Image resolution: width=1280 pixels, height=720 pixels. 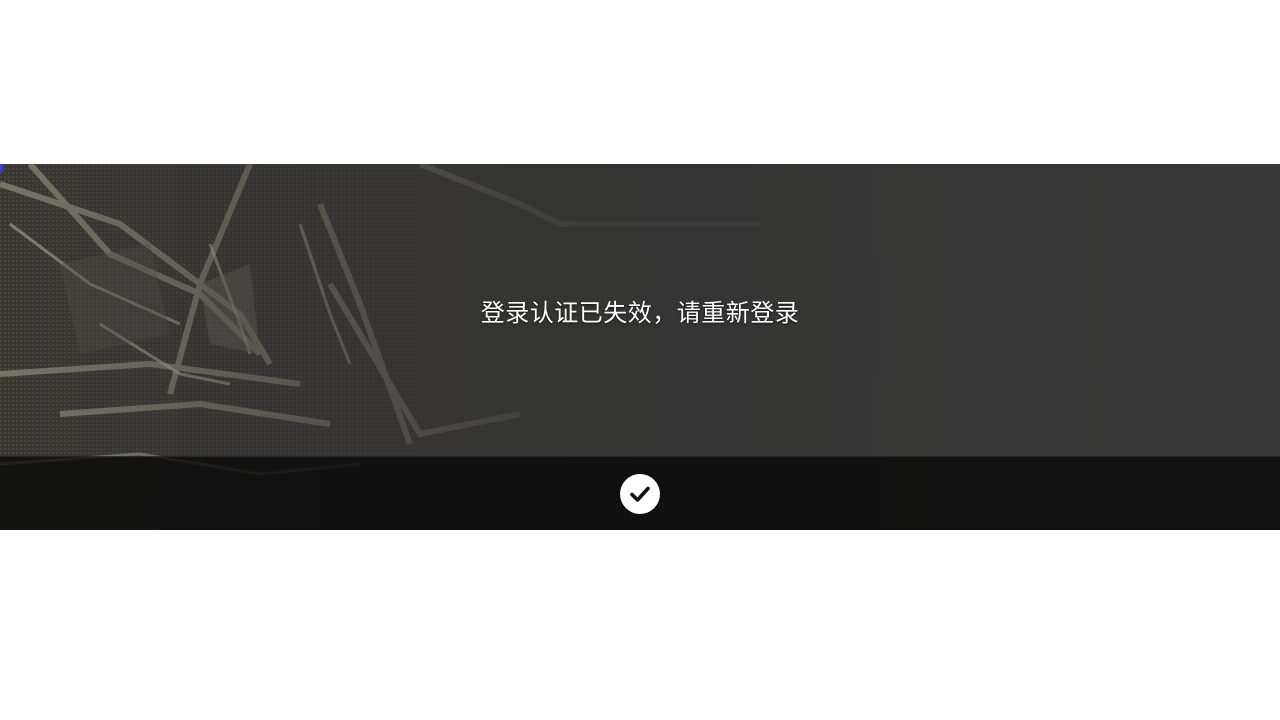 I want to click on session-expired-message: 登录认证已失效，请重新登录, so click(x=640, y=312).